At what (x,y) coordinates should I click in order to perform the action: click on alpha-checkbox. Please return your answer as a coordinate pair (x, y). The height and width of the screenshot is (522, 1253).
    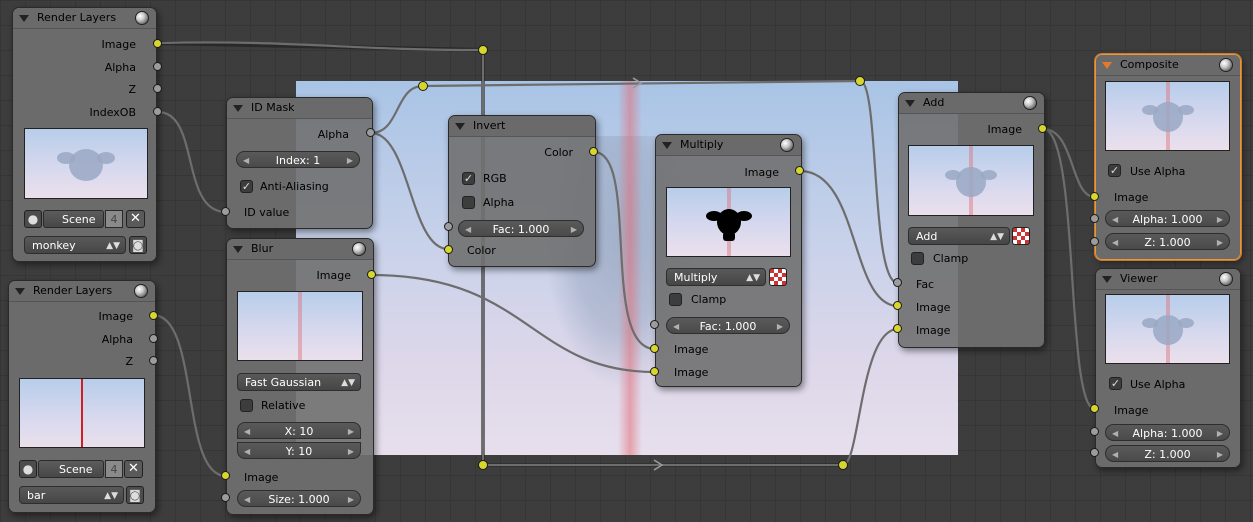
    Looking at the image, I should click on (468, 202).